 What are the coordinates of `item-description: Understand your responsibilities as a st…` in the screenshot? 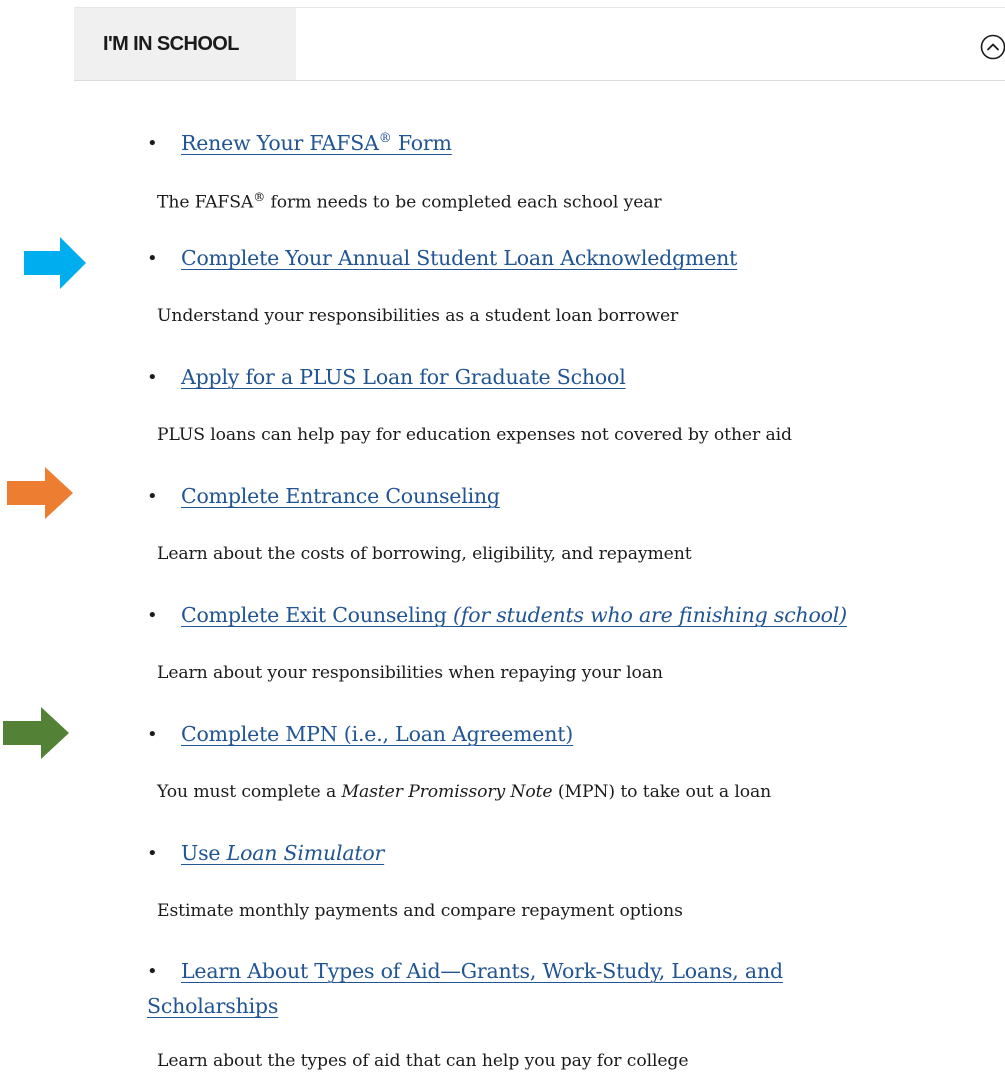 It's located at (418, 316).